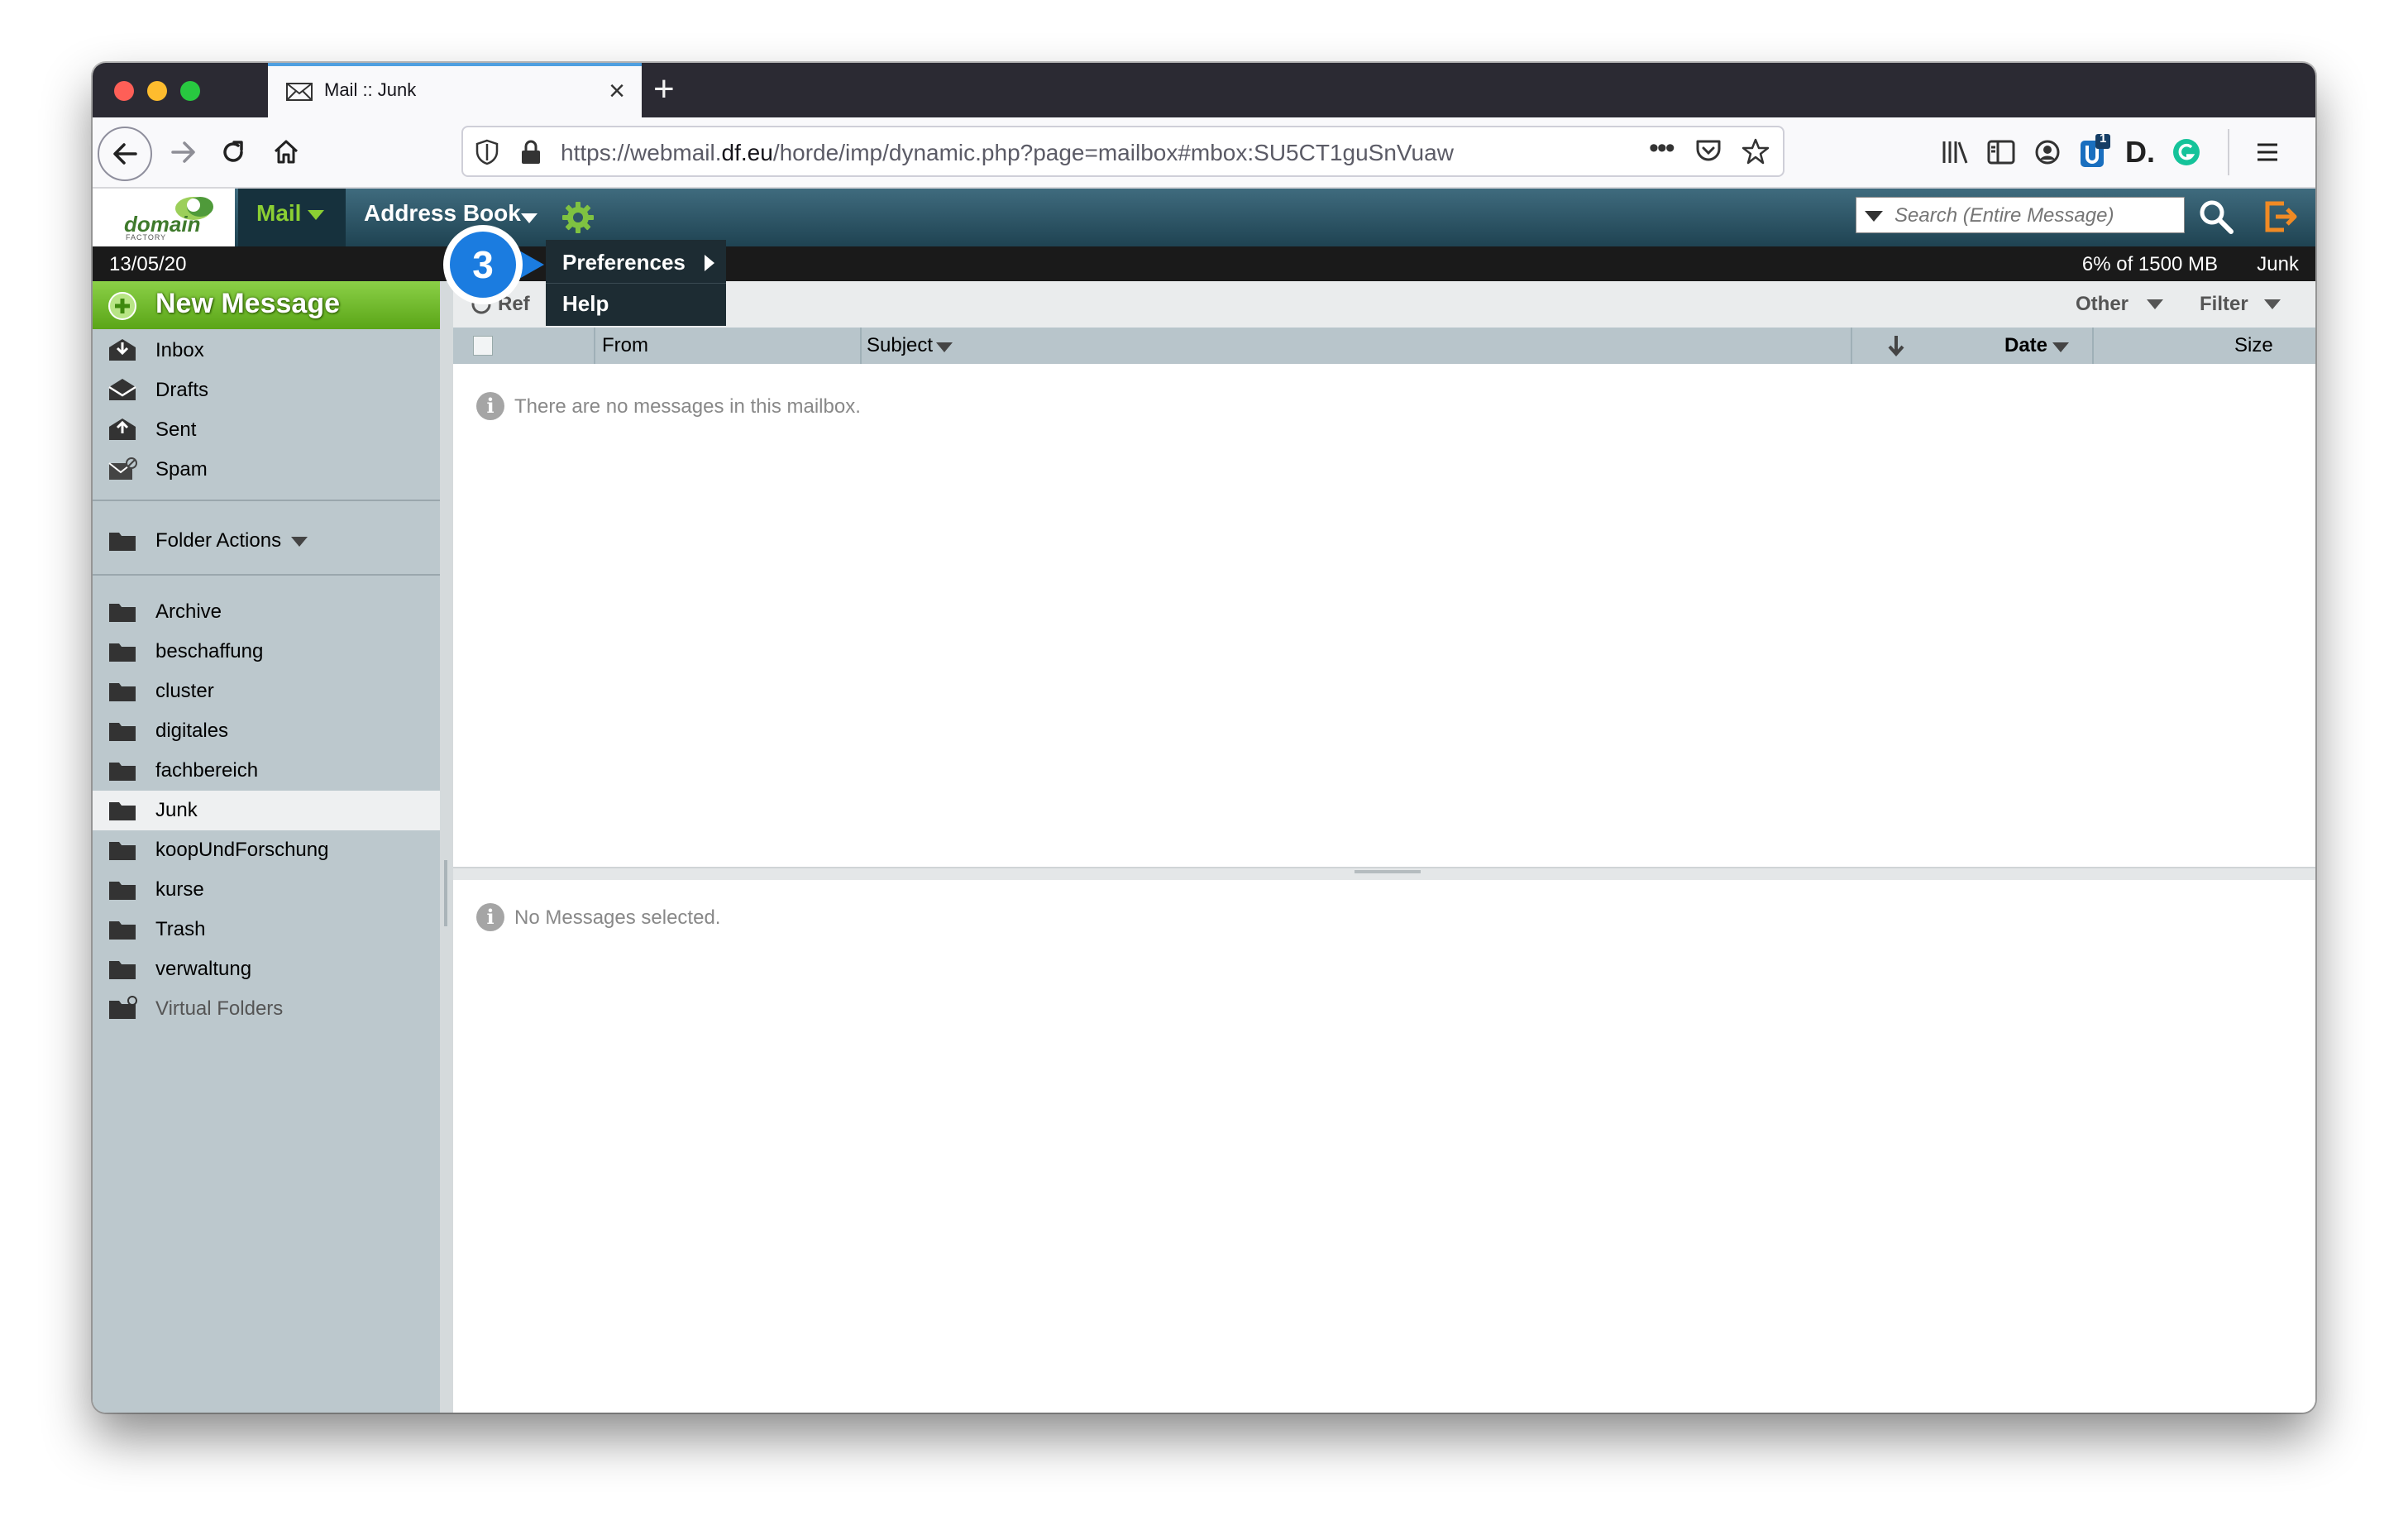  What do you see at coordinates (183, 152) in the screenshot?
I see `forward-button` at bounding box center [183, 152].